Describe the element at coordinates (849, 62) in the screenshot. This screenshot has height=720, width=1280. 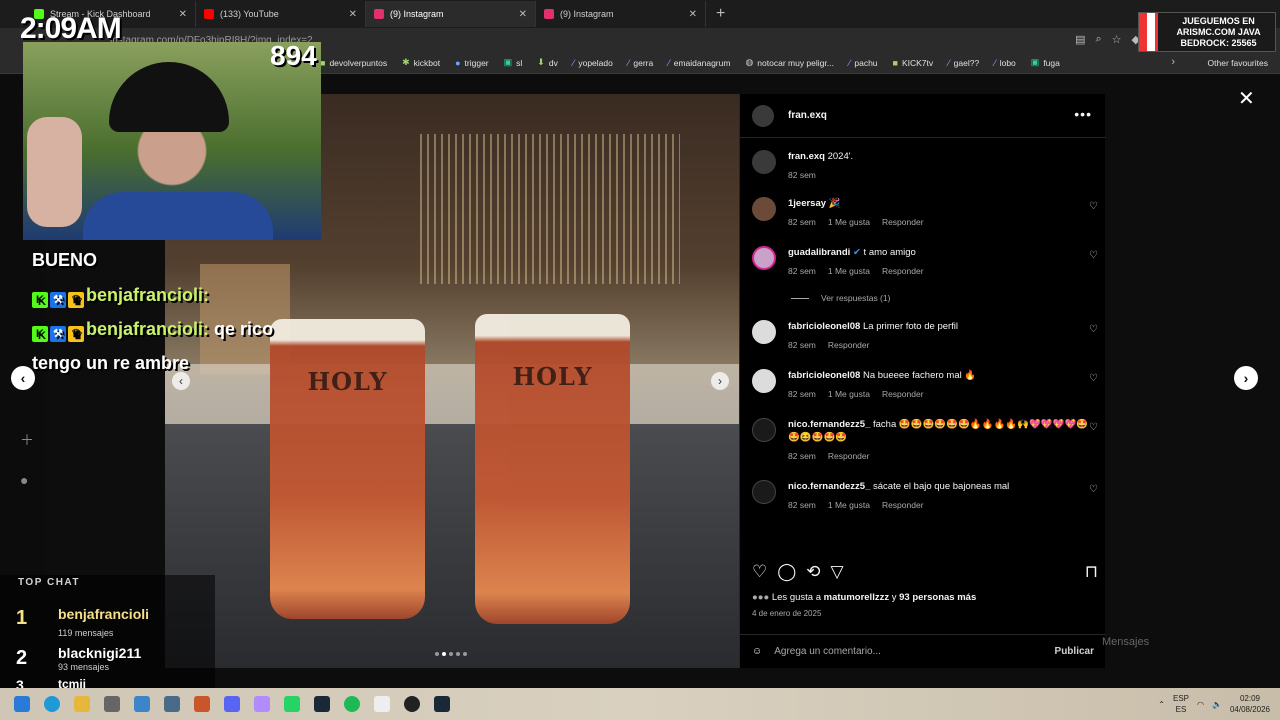
I see `feather-icon: ⁄` at that location.